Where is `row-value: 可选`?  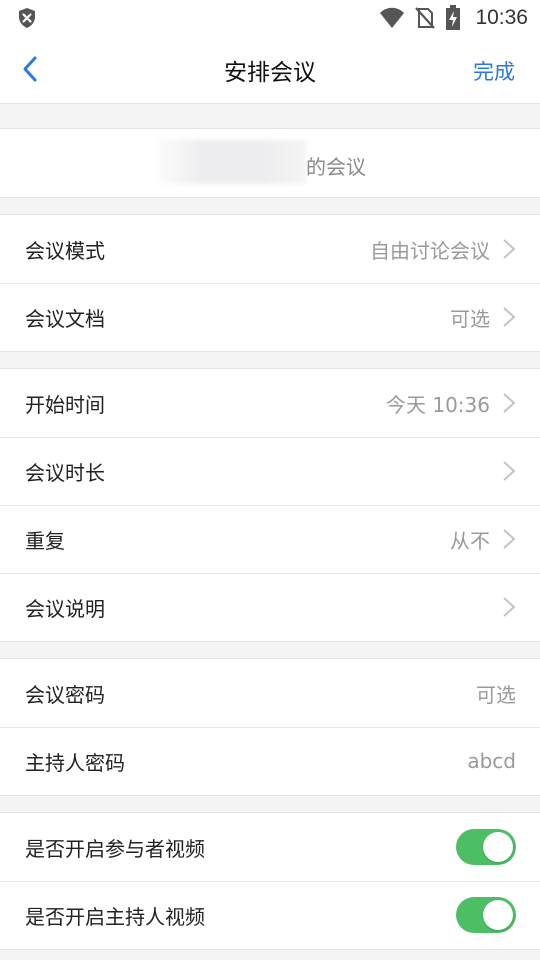 row-value: 可选 is located at coordinates (470, 318).